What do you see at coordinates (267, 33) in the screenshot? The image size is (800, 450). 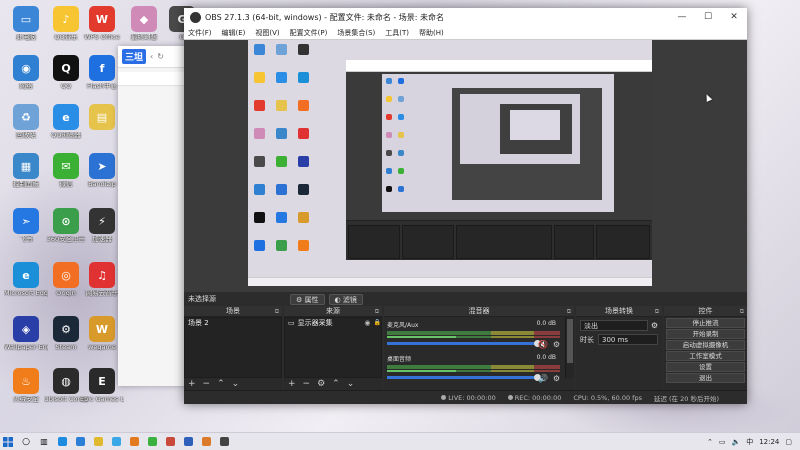 I see `menu-item: 视图(V)` at bounding box center [267, 33].